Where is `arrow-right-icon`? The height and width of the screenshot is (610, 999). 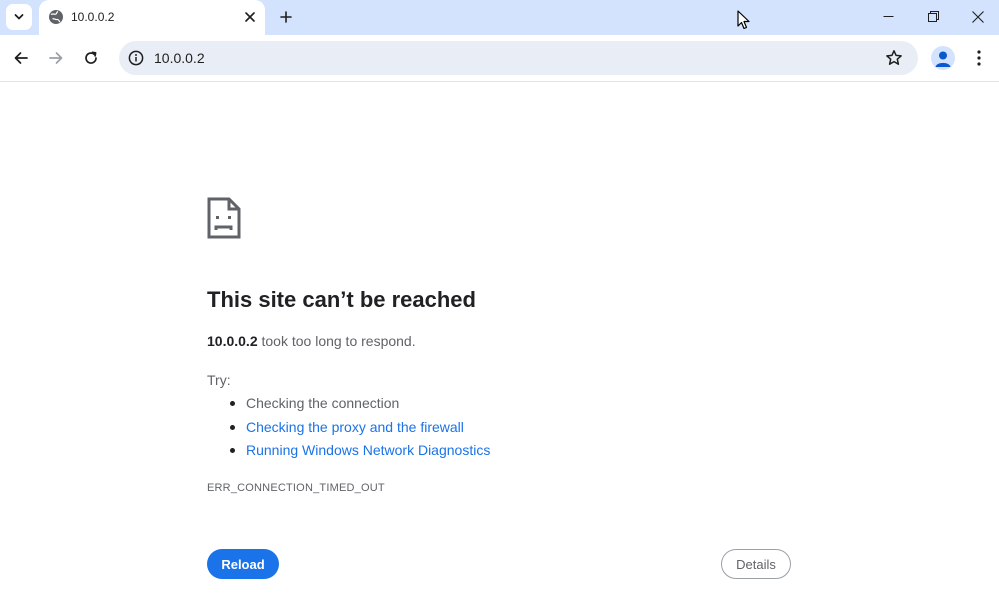
arrow-right-icon is located at coordinates (56, 58).